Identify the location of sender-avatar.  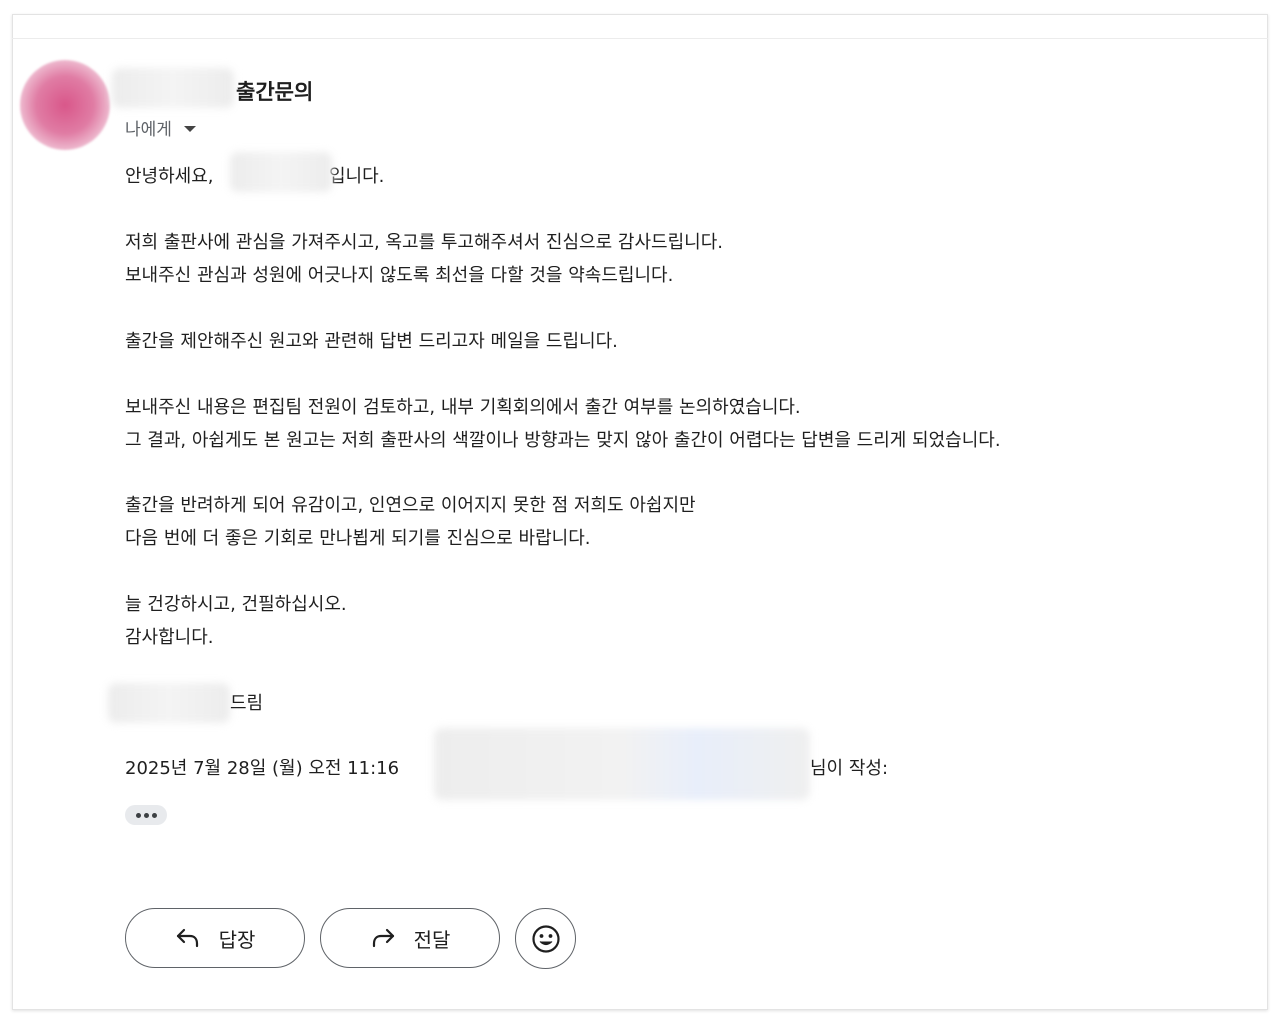
(65, 105).